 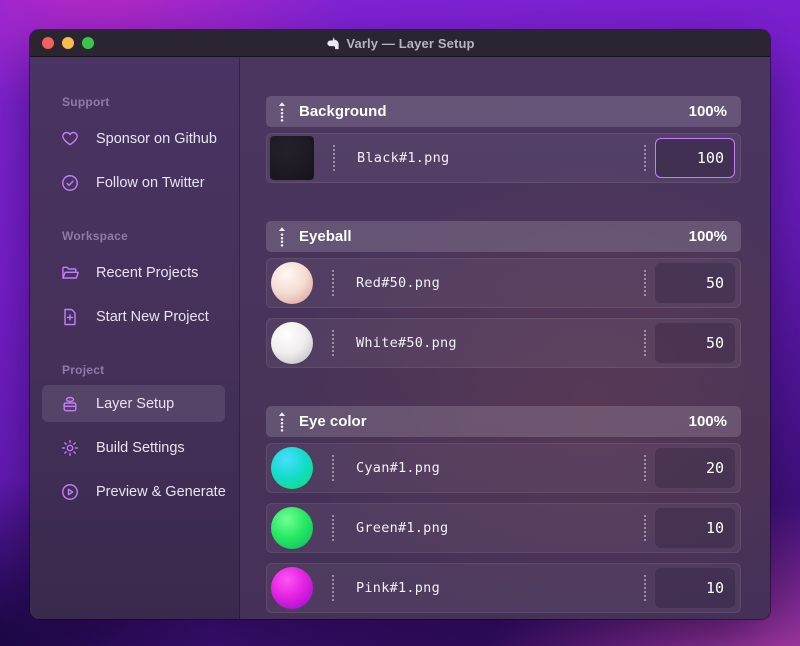 I want to click on layer-row: Cyan#1.png, so click(x=503, y=468).